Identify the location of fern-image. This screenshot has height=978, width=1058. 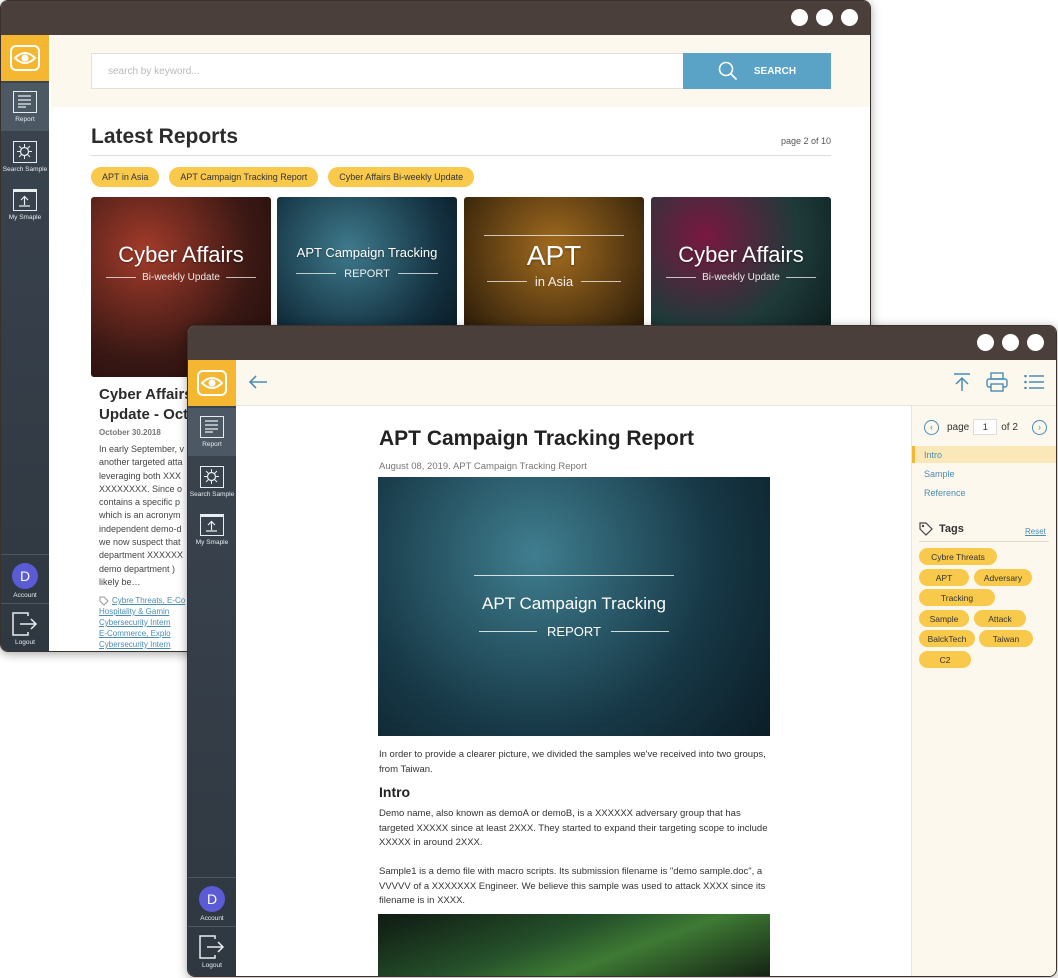
(574, 945).